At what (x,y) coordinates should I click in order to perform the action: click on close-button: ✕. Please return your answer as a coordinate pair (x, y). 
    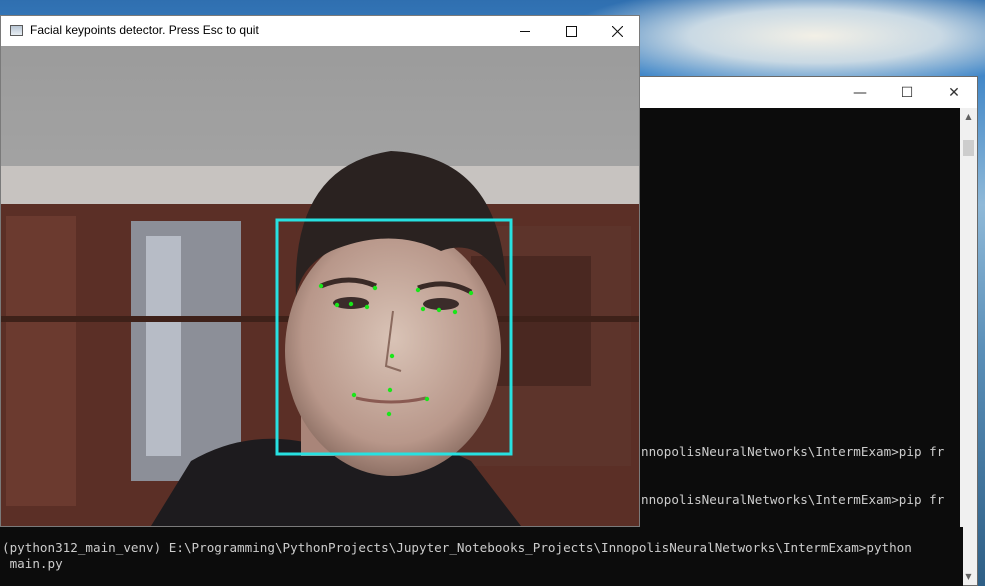
    Looking at the image, I should click on (954, 92).